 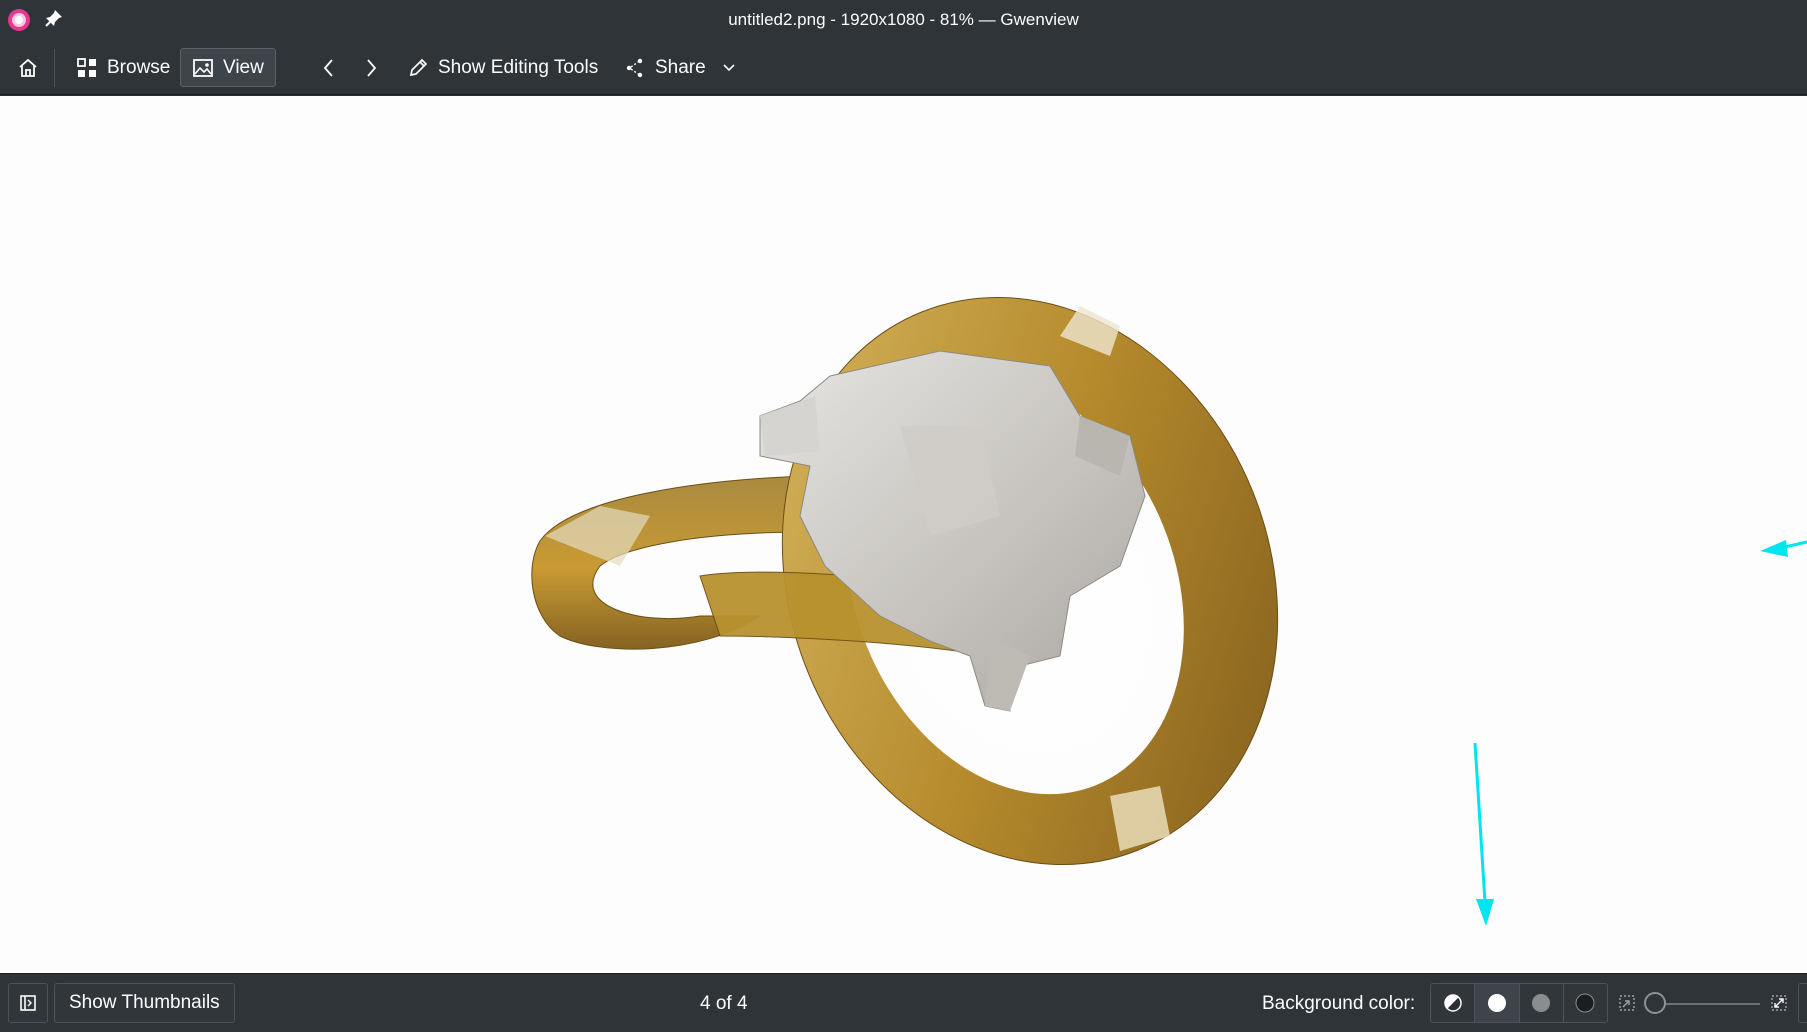 I want to click on background-color-selector, so click(x=1519, y=1003).